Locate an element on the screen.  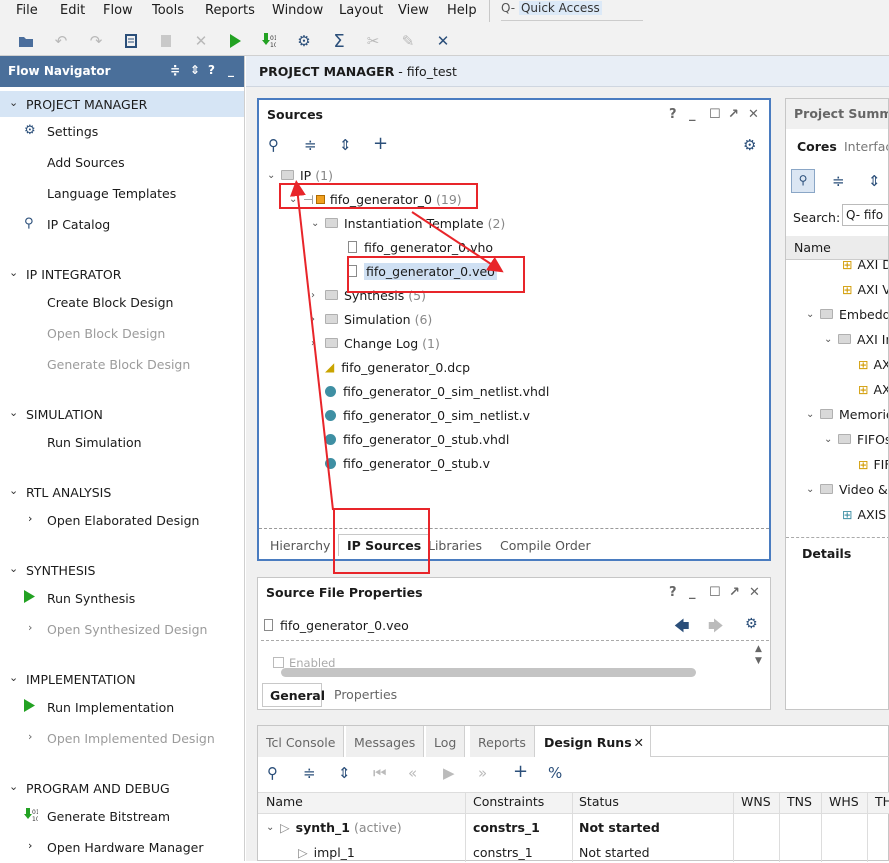
tab-interfaces: Interfac is located at coordinates (866, 146).